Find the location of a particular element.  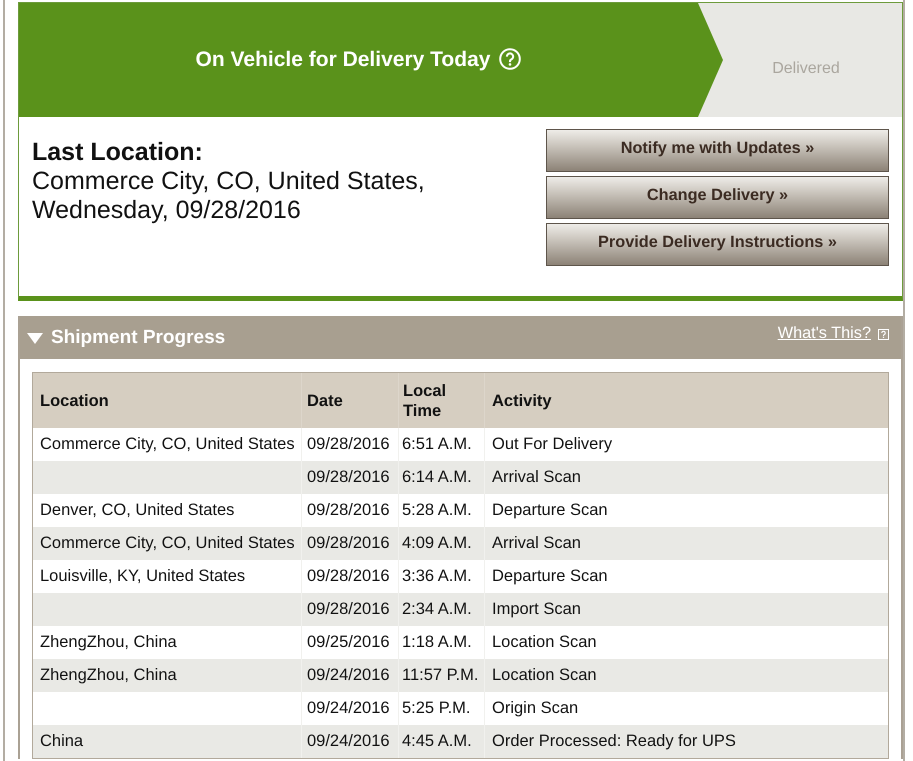

table-cell: 09/24/2016 is located at coordinates (349, 741).